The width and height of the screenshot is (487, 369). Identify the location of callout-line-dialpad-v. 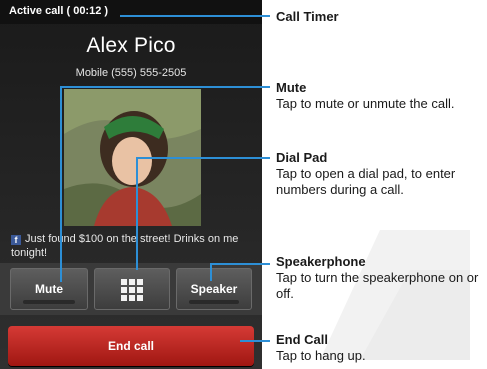
(137, 213).